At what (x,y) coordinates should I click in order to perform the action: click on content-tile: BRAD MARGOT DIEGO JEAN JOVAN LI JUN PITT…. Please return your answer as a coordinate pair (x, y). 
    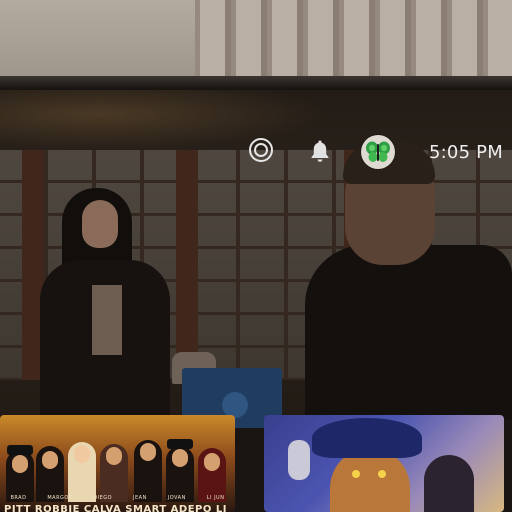
    Looking at the image, I should click on (117, 463).